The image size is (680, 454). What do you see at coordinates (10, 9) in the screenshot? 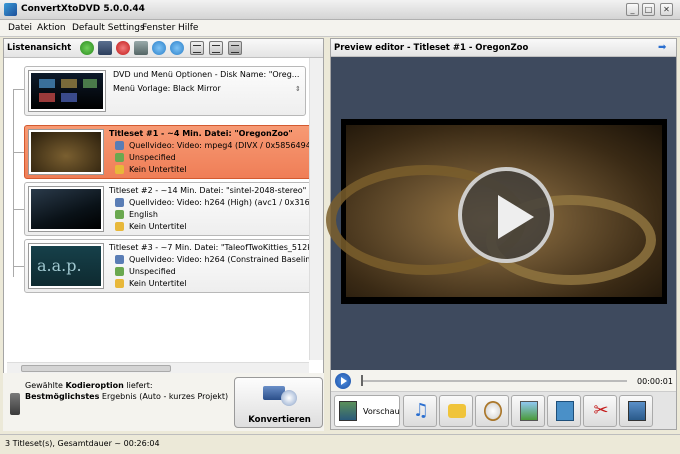
I see `app-icon` at bounding box center [10, 9].